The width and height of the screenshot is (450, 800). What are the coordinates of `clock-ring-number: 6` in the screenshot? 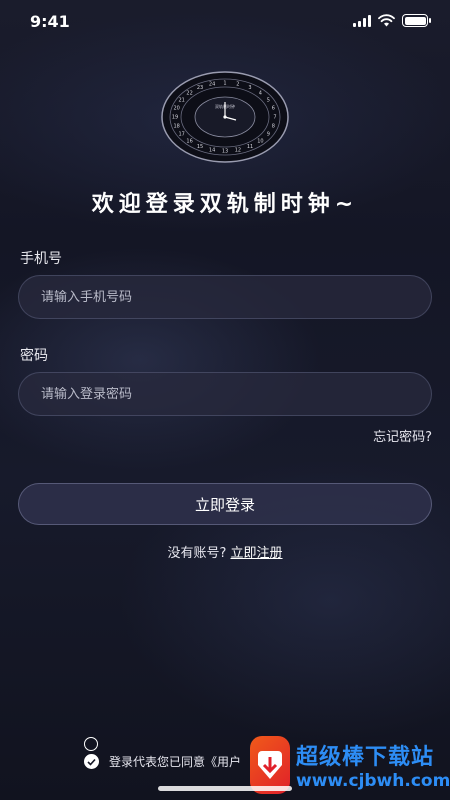 It's located at (273, 109).